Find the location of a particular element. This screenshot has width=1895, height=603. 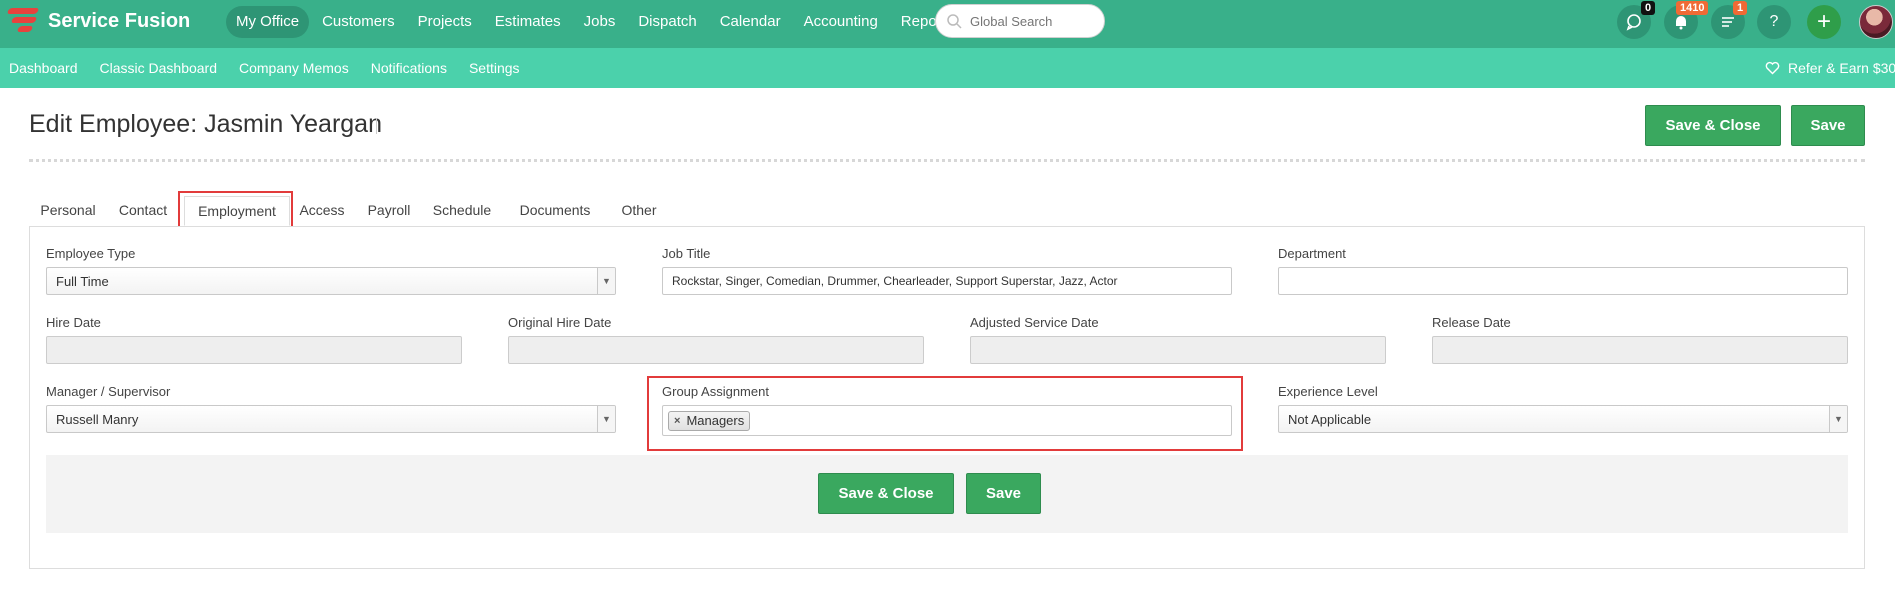

tab-access: Access is located at coordinates (322, 211).